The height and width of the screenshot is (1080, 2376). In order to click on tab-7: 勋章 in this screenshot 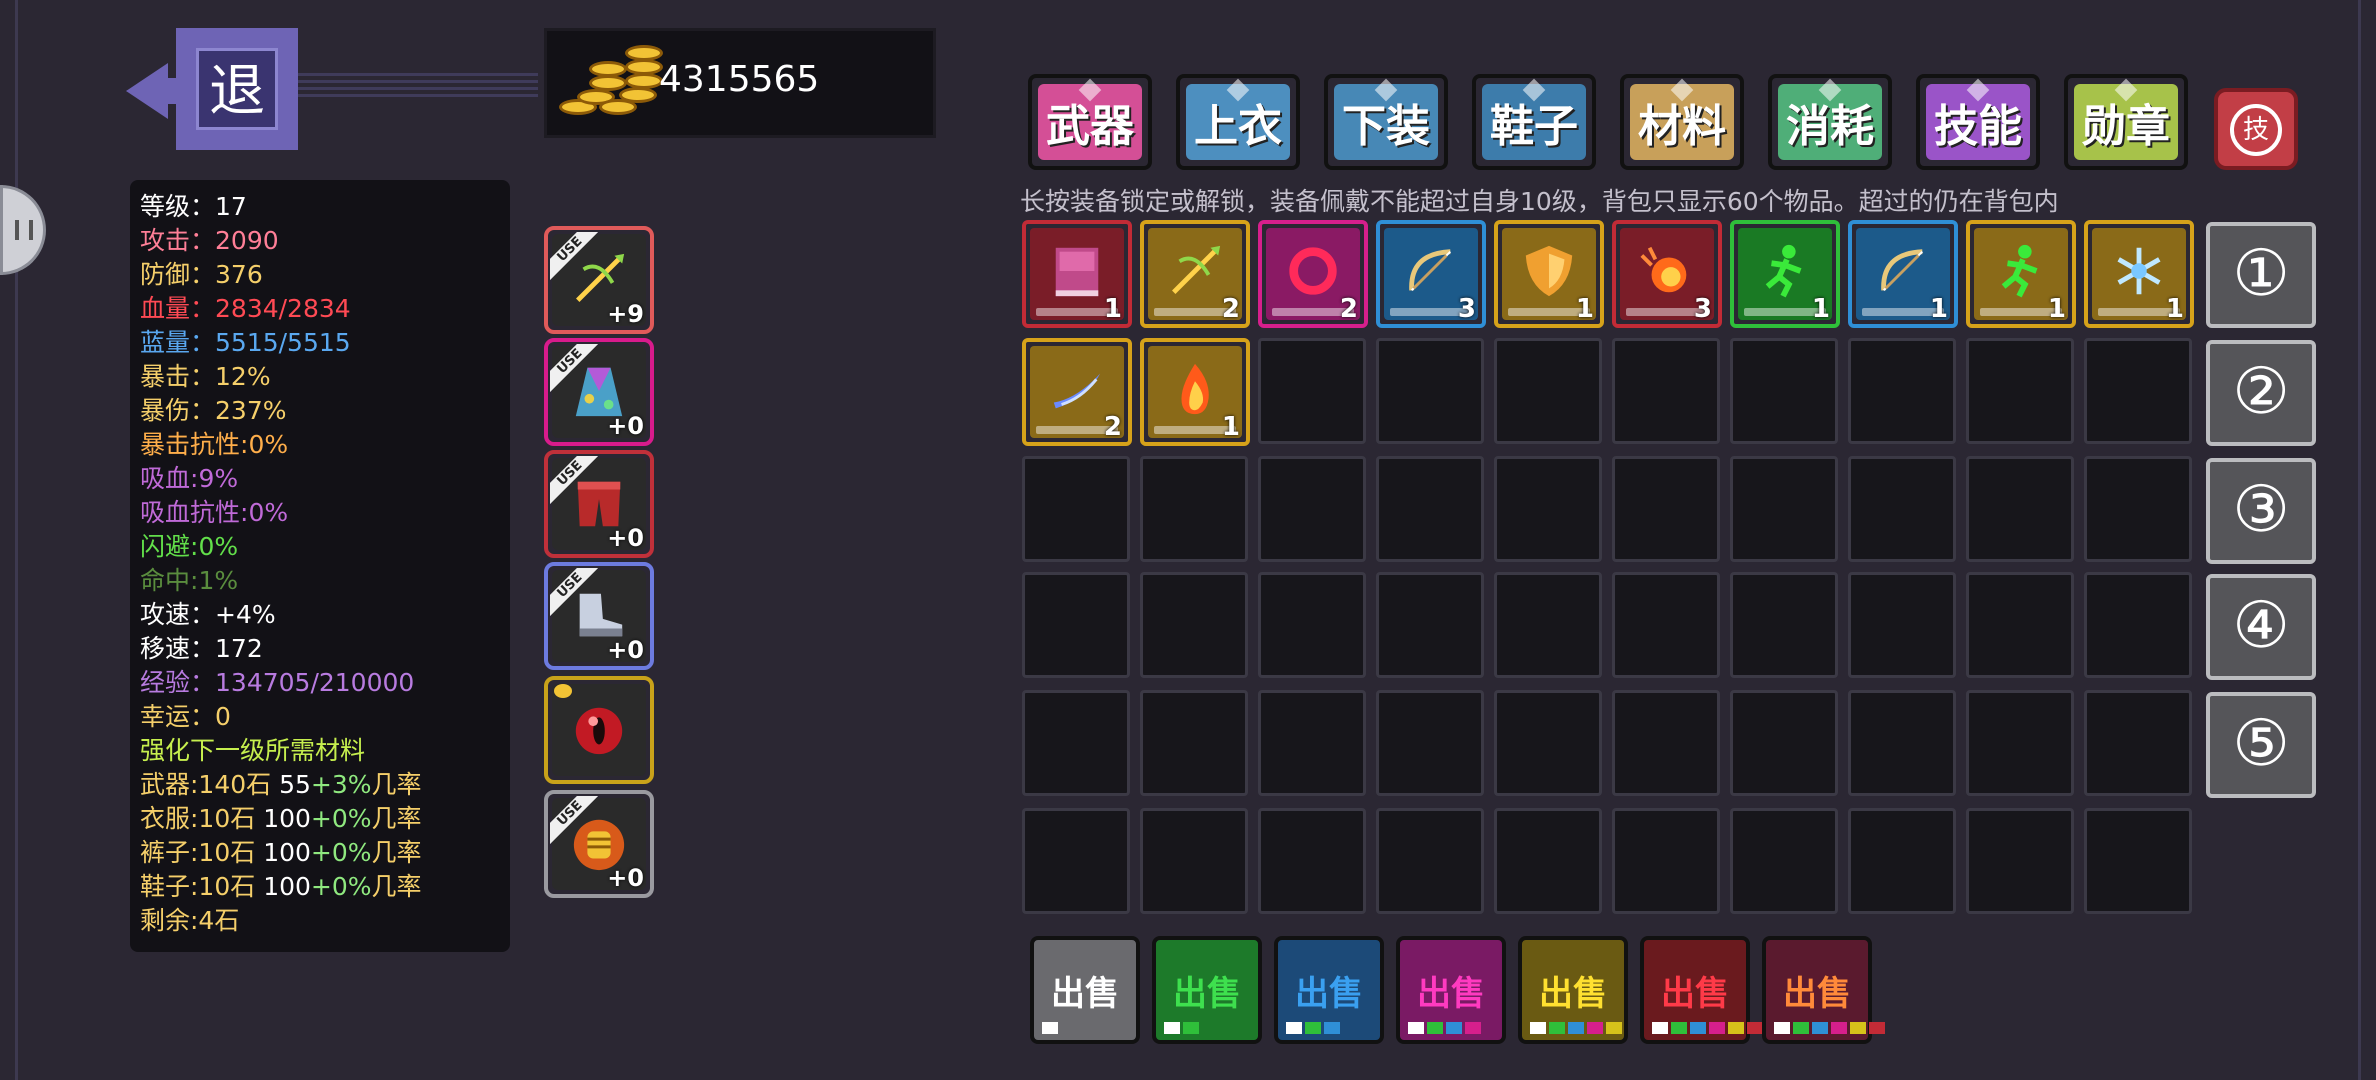, I will do `click(2126, 122)`.